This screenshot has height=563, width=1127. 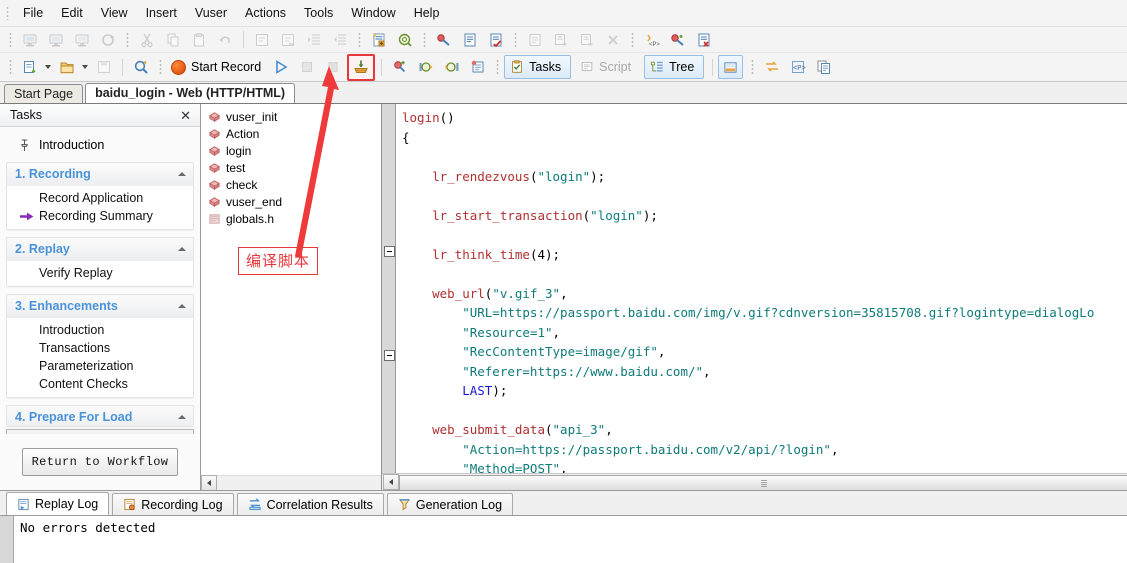 What do you see at coordinates (100, 198) in the screenshot?
I see `sidebar-item-record-application: Record Application` at bounding box center [100, 198].